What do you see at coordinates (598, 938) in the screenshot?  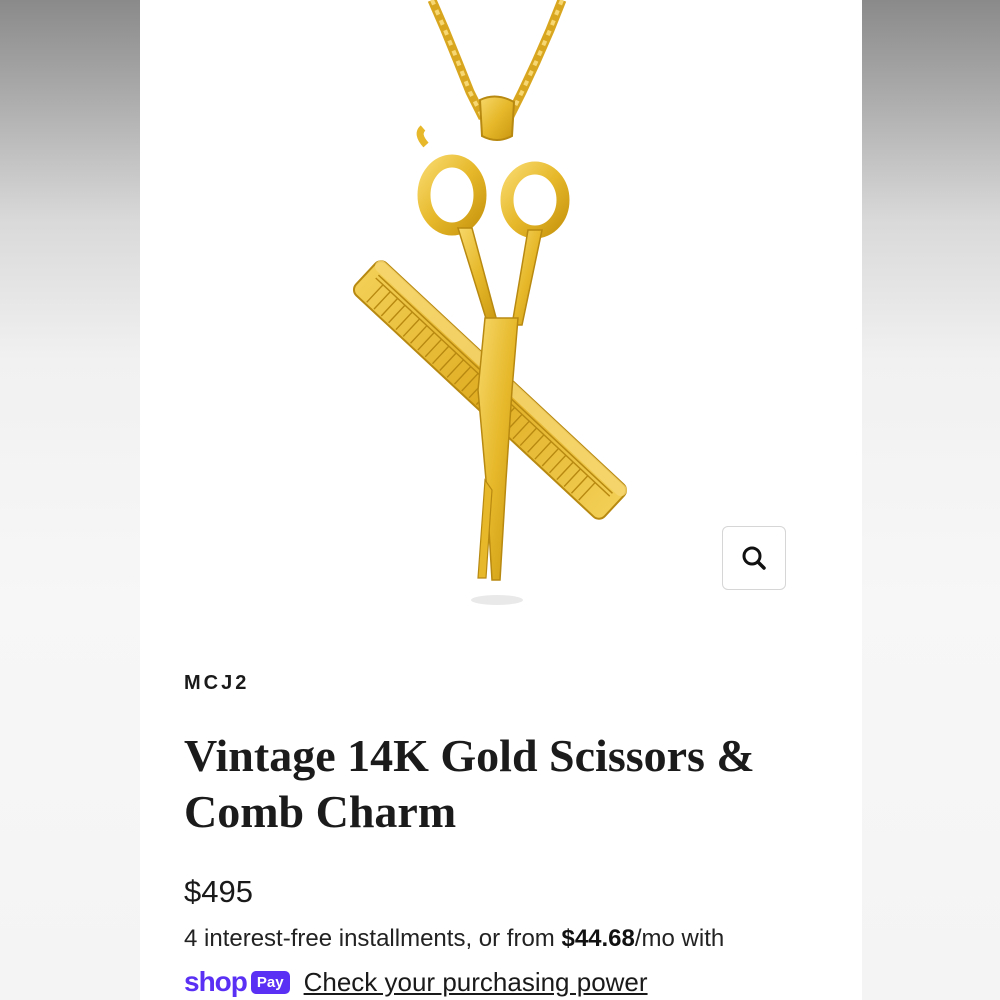 I see `installment-amount: $44.68` at bounding box center [598, 938].